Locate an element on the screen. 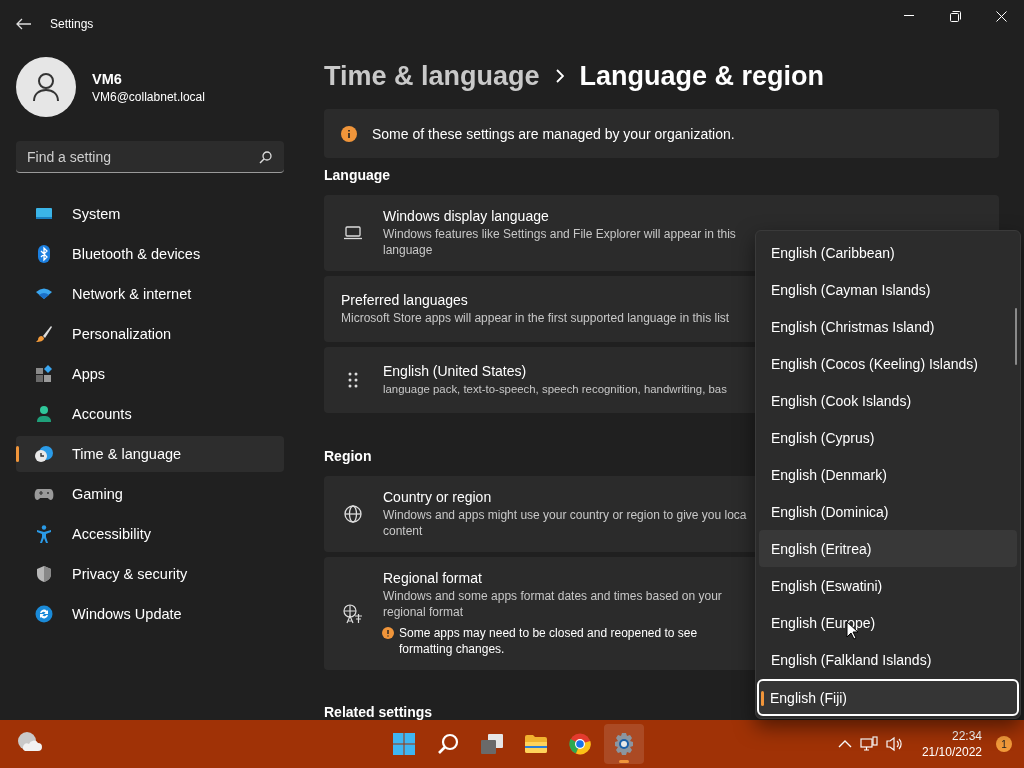  laptop-icon is located at coordinates (353, 233).